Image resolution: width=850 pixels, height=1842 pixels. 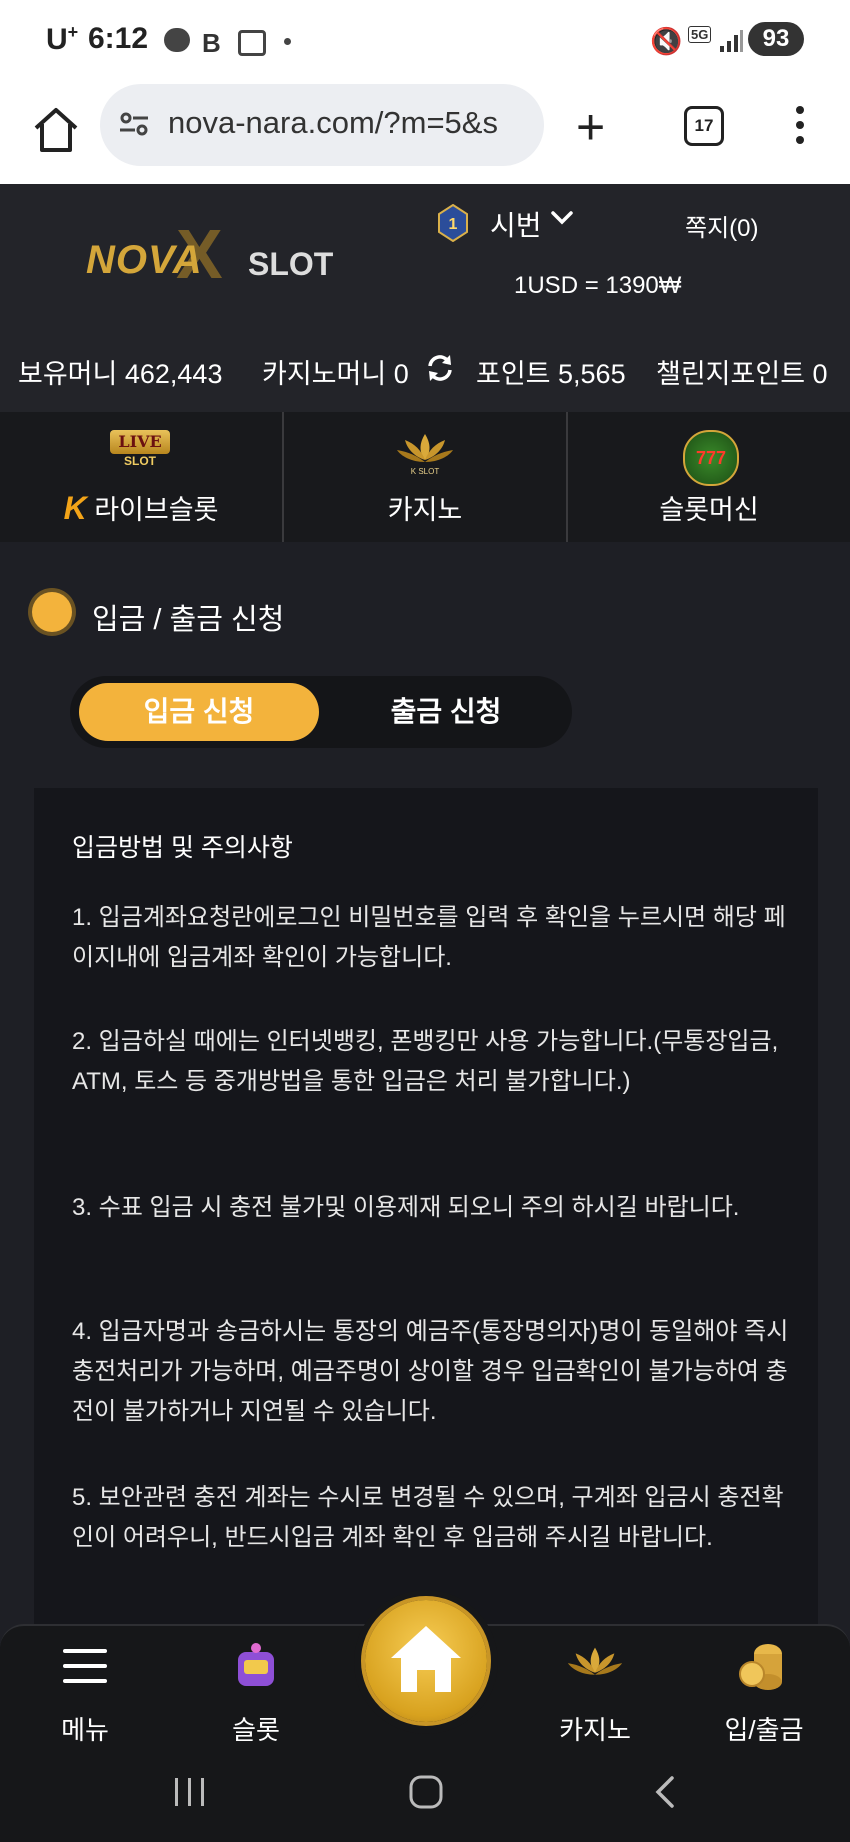 I want to click on slot-777-icon: 777, so click(x=711, y=458).